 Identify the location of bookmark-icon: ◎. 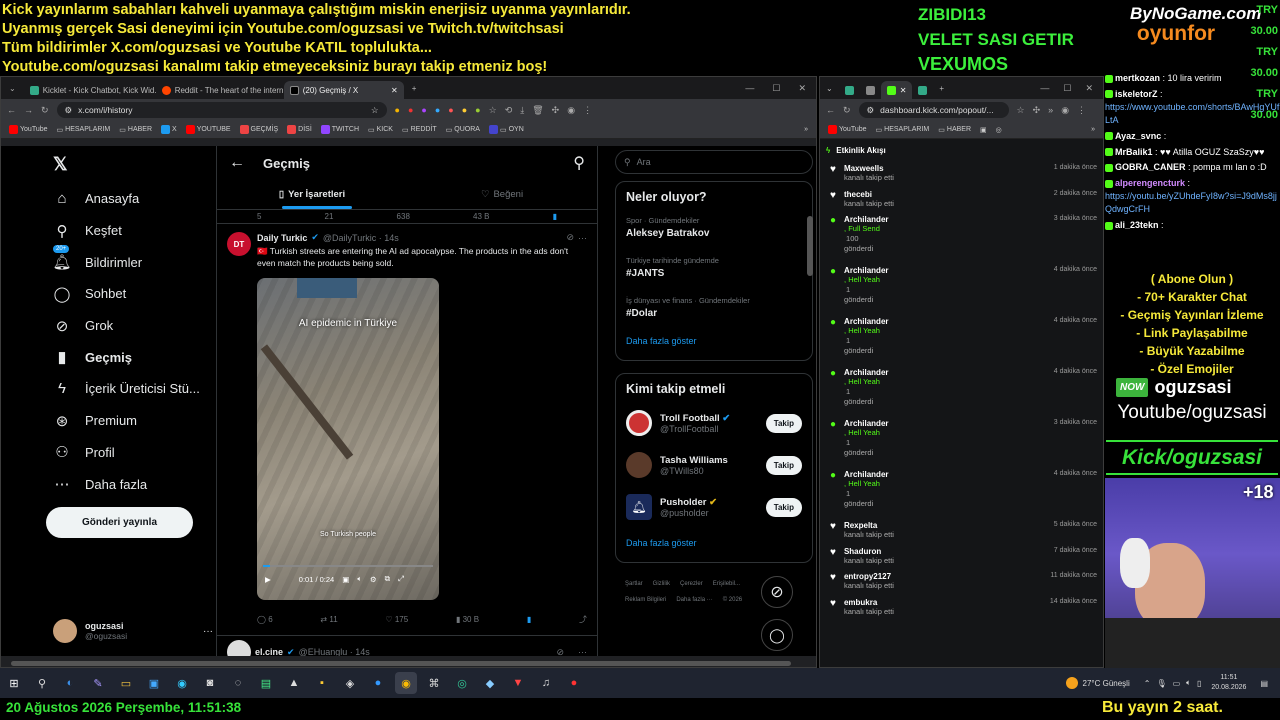
(999, 130).